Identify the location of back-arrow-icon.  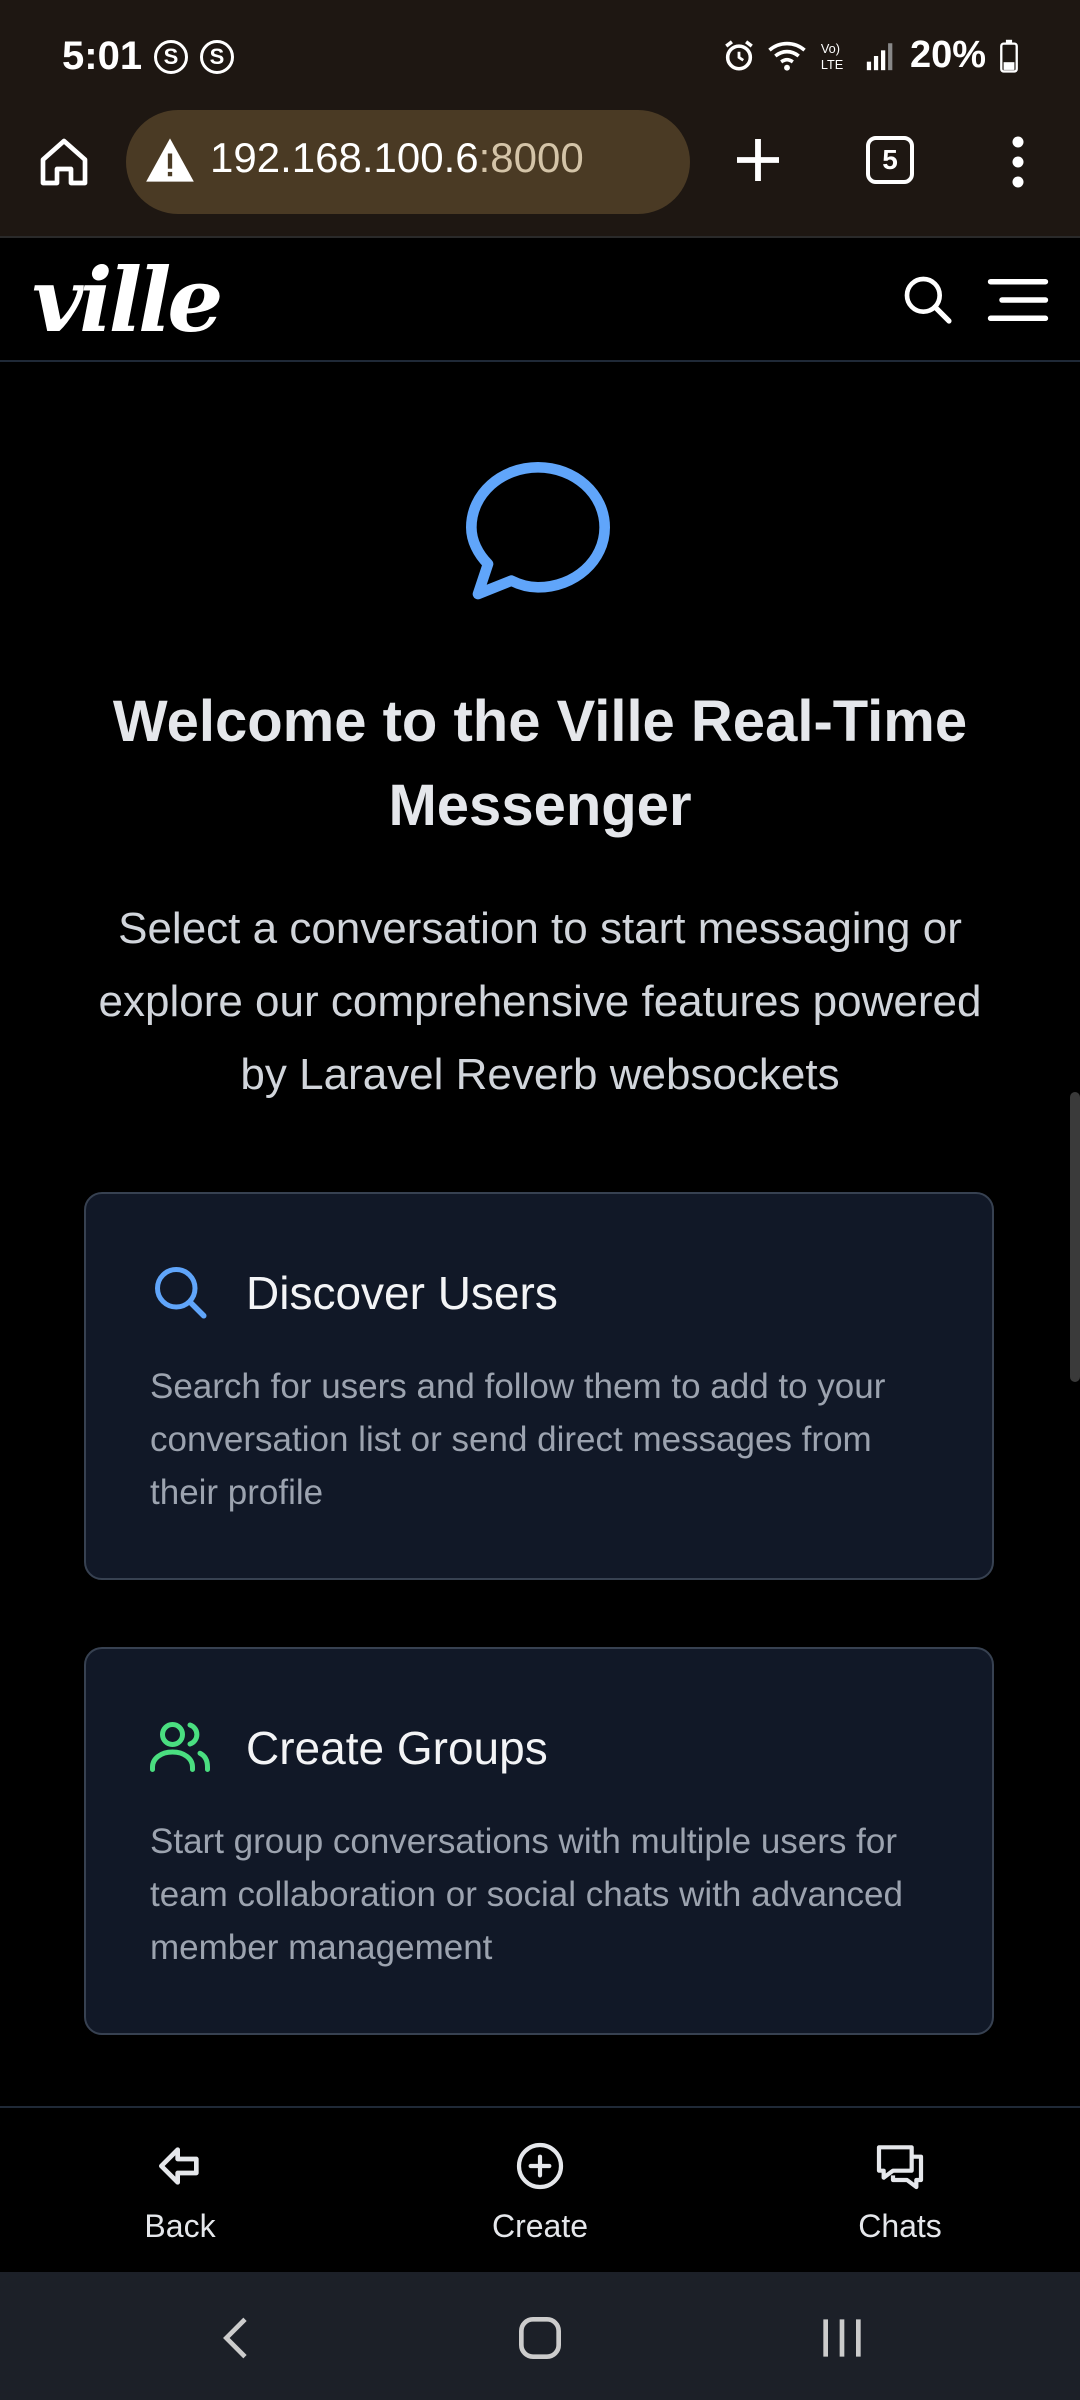
(179, 2166).